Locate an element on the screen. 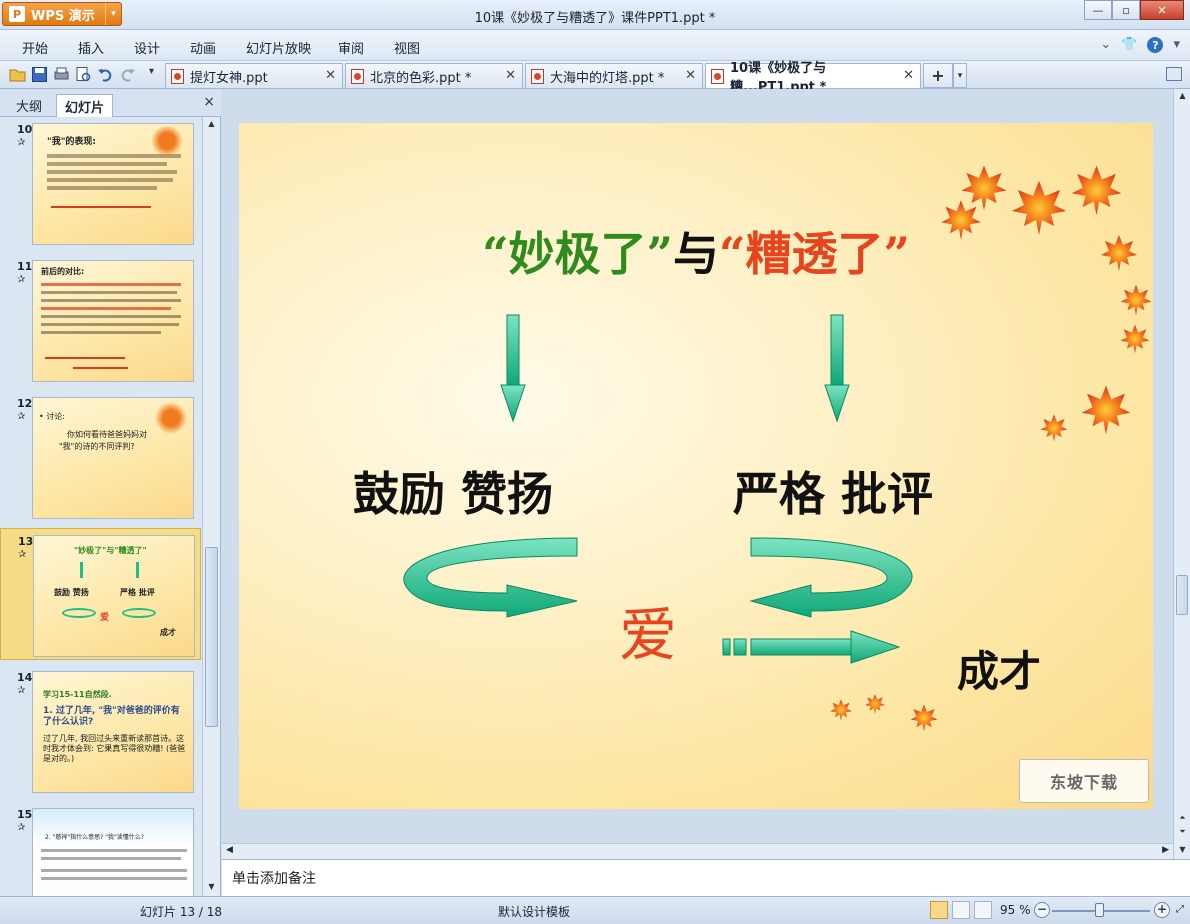 The height and width of the screenshot is (924, 1190). customize-toolbar-icon: ▾ is located at coordinates (151, 71).